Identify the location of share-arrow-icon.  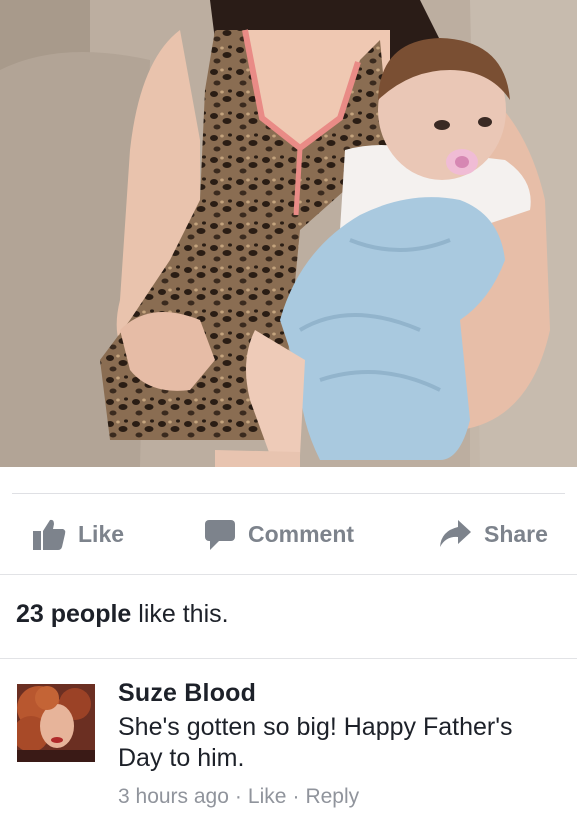
(455, 534).